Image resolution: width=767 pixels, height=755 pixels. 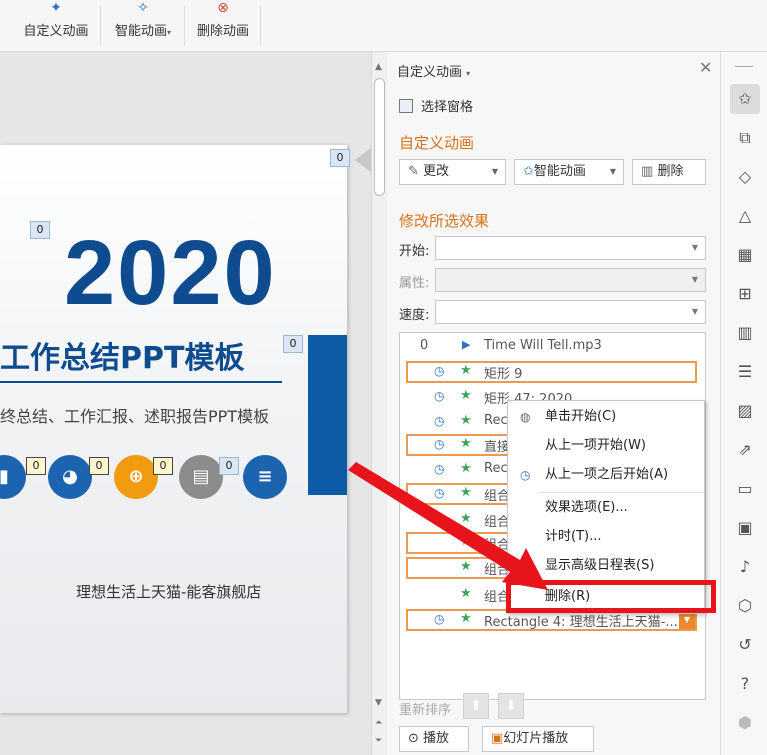 I want to click on page-up-icon: ⏶, so click(x=378, y=723).